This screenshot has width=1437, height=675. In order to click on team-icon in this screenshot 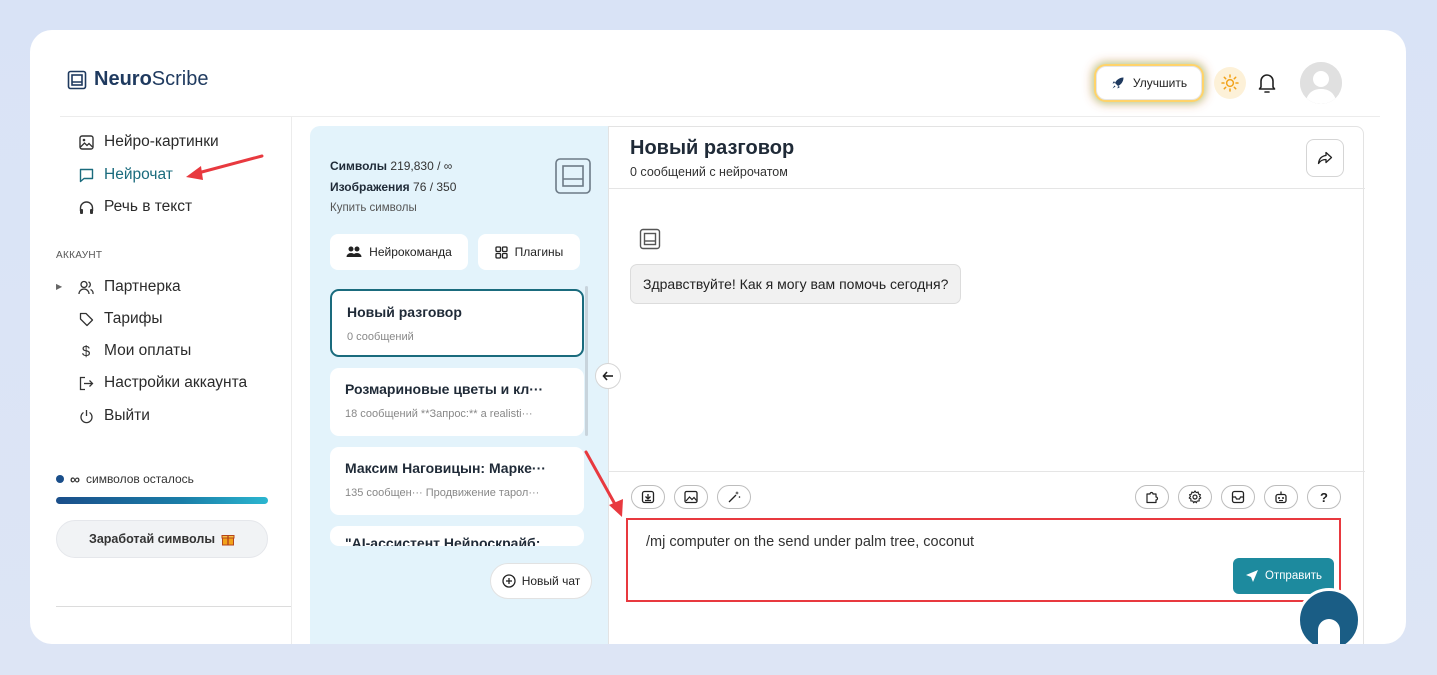, I will do `click(354, 251)`.